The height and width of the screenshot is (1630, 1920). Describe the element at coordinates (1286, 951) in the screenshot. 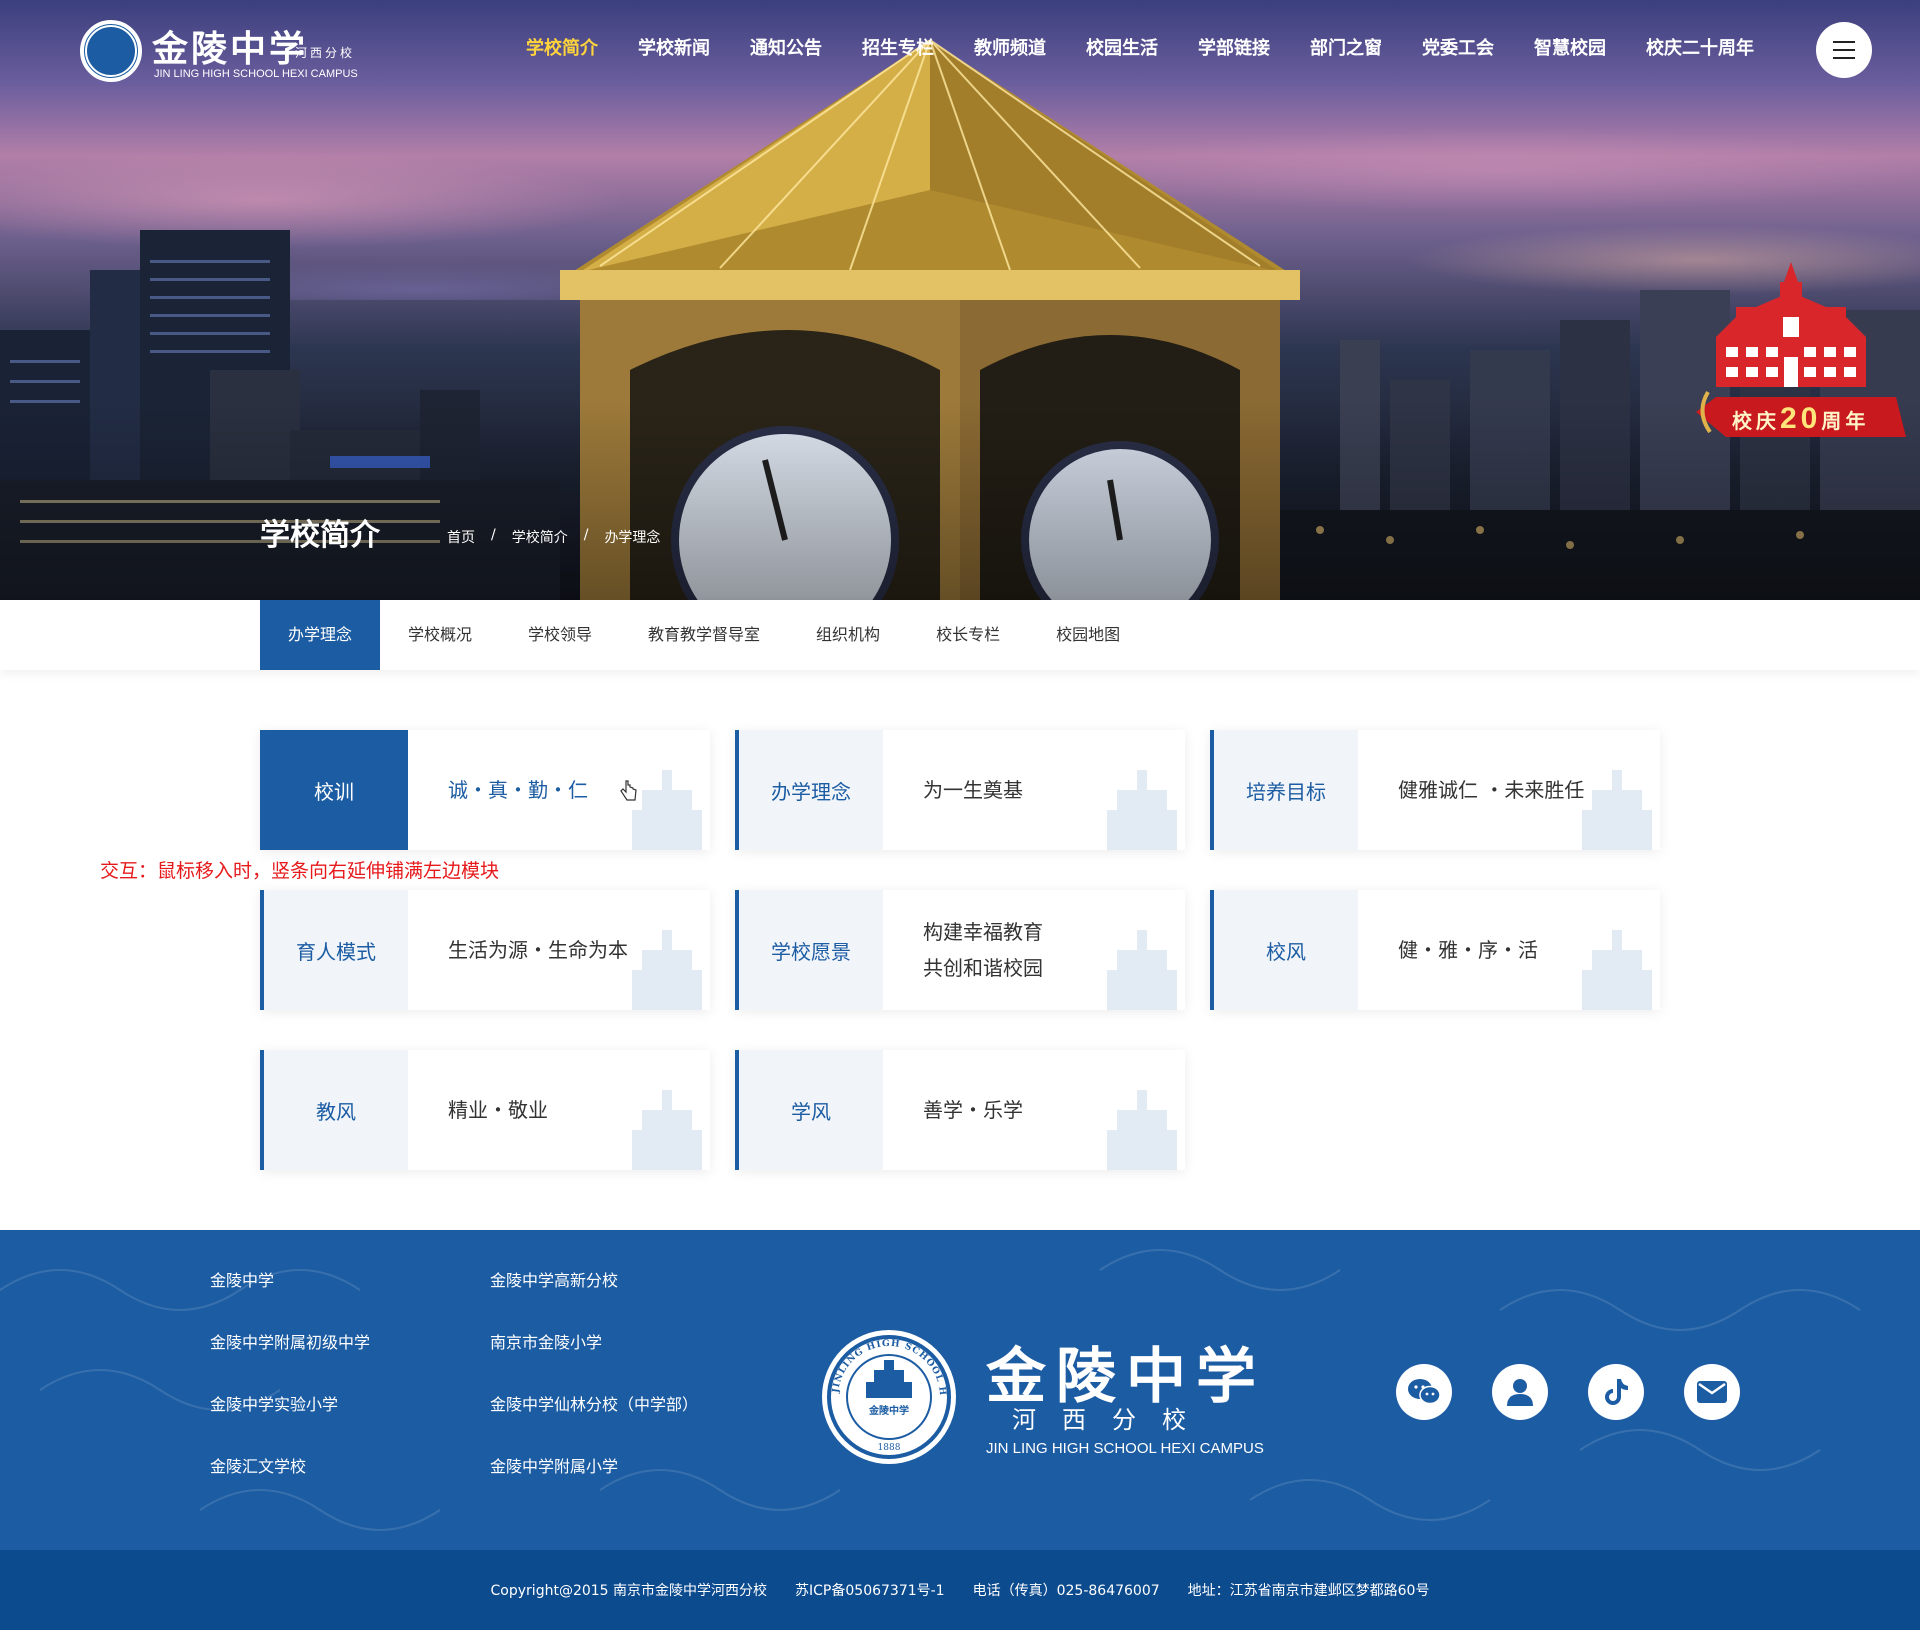

I see `card-label: 校风` at that location.